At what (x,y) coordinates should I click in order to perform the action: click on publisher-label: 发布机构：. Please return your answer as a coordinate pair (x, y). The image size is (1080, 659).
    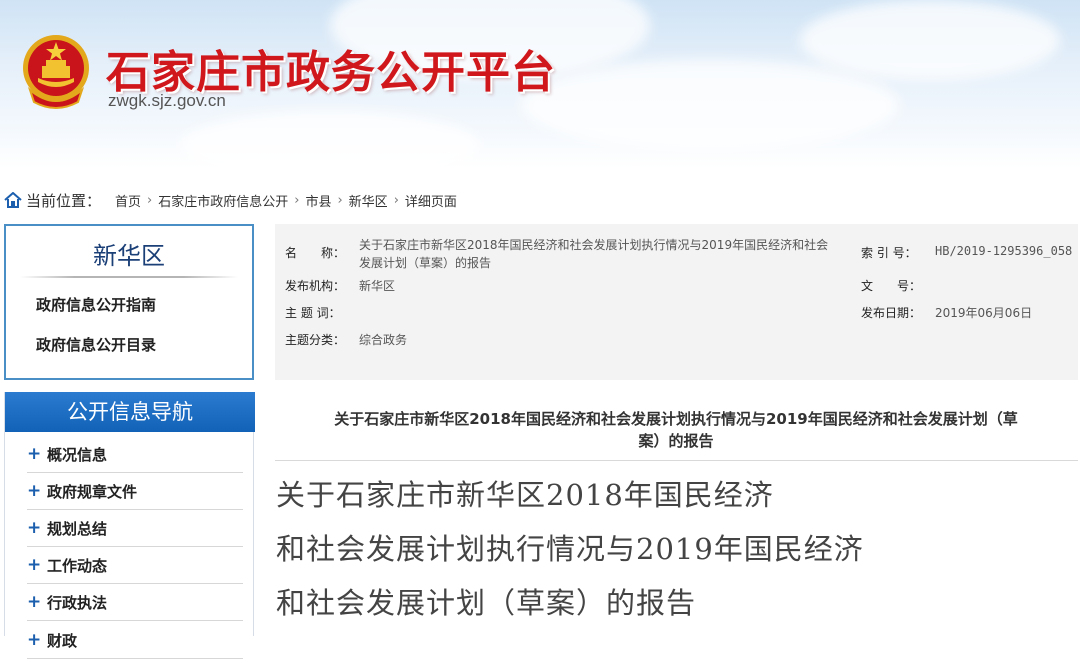
    Looking at the image, I should click on (315, 286).